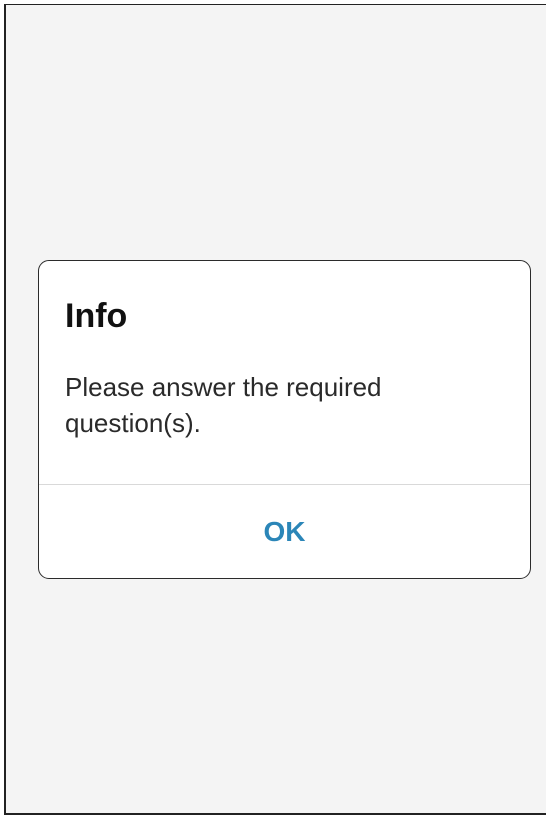 The height and width of the screenshot is (817, 546). What do you see at coordinates (96, 316) in the screenshot?
I see `dialog-title: Info` at bounding box center [96, 316].